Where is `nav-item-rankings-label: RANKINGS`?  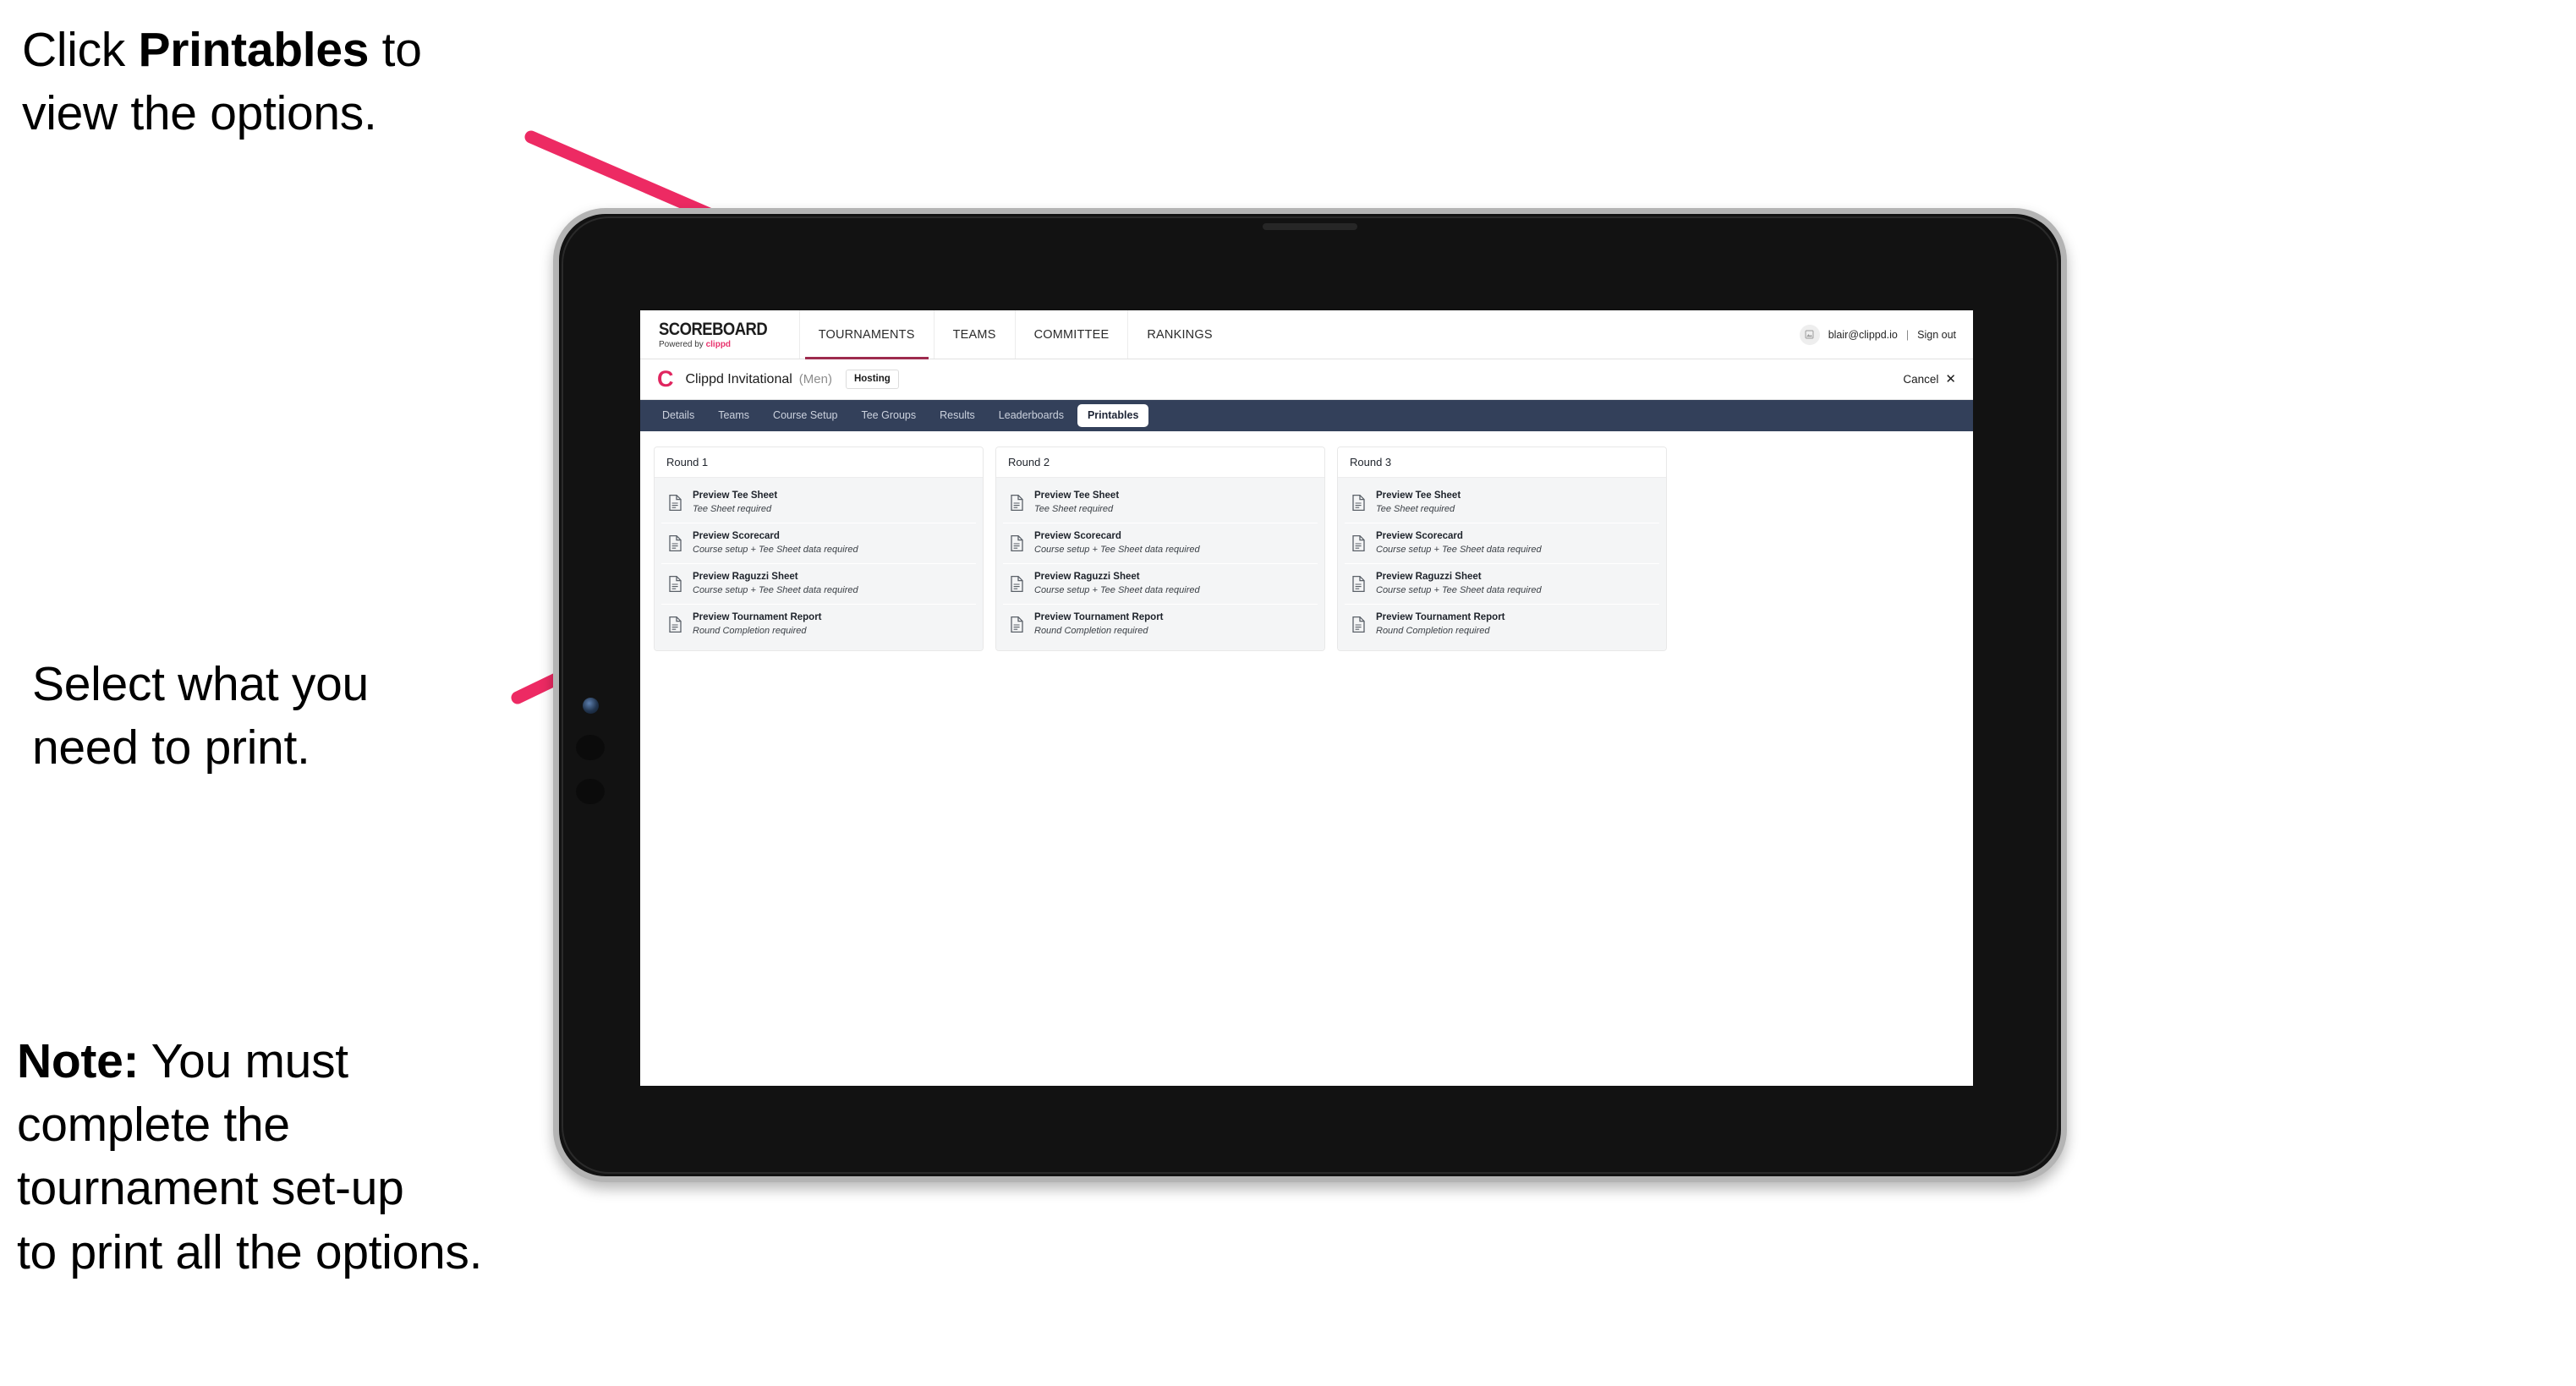 nav-item-rankings-label: RANKINGS is located at coordinates (1180, 334).